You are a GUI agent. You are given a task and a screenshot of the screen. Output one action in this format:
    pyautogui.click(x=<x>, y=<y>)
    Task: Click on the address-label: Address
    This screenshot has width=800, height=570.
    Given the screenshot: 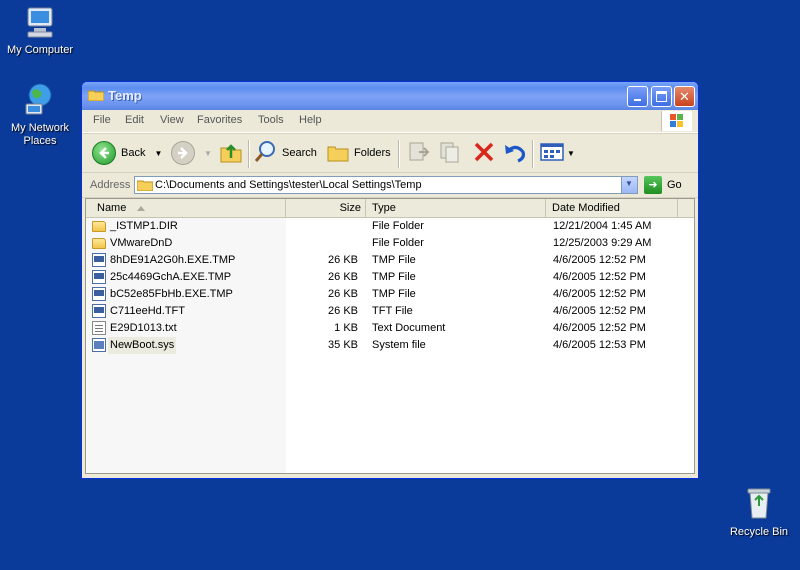 What is the action you would take?
    pyautogui.click(x=110, y=185)
    